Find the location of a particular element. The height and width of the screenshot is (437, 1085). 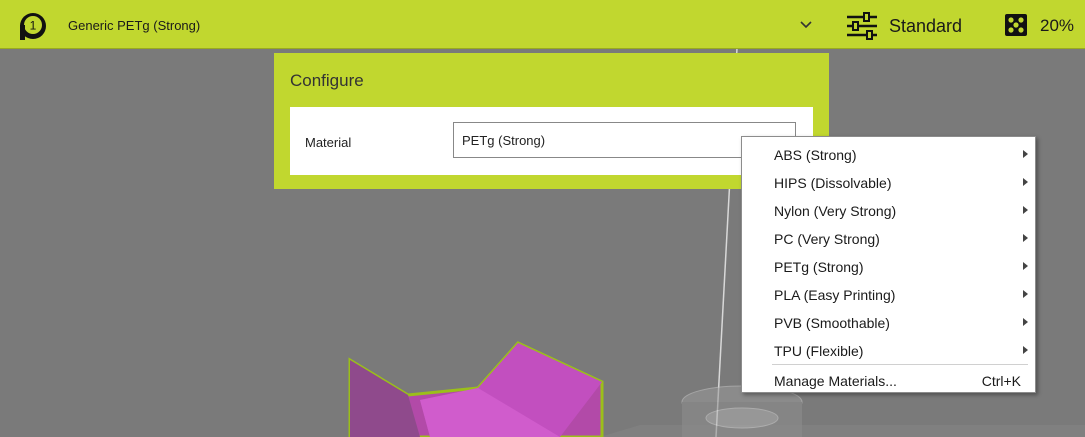

extruder-number: 1 is located at coordinates (33, 26).